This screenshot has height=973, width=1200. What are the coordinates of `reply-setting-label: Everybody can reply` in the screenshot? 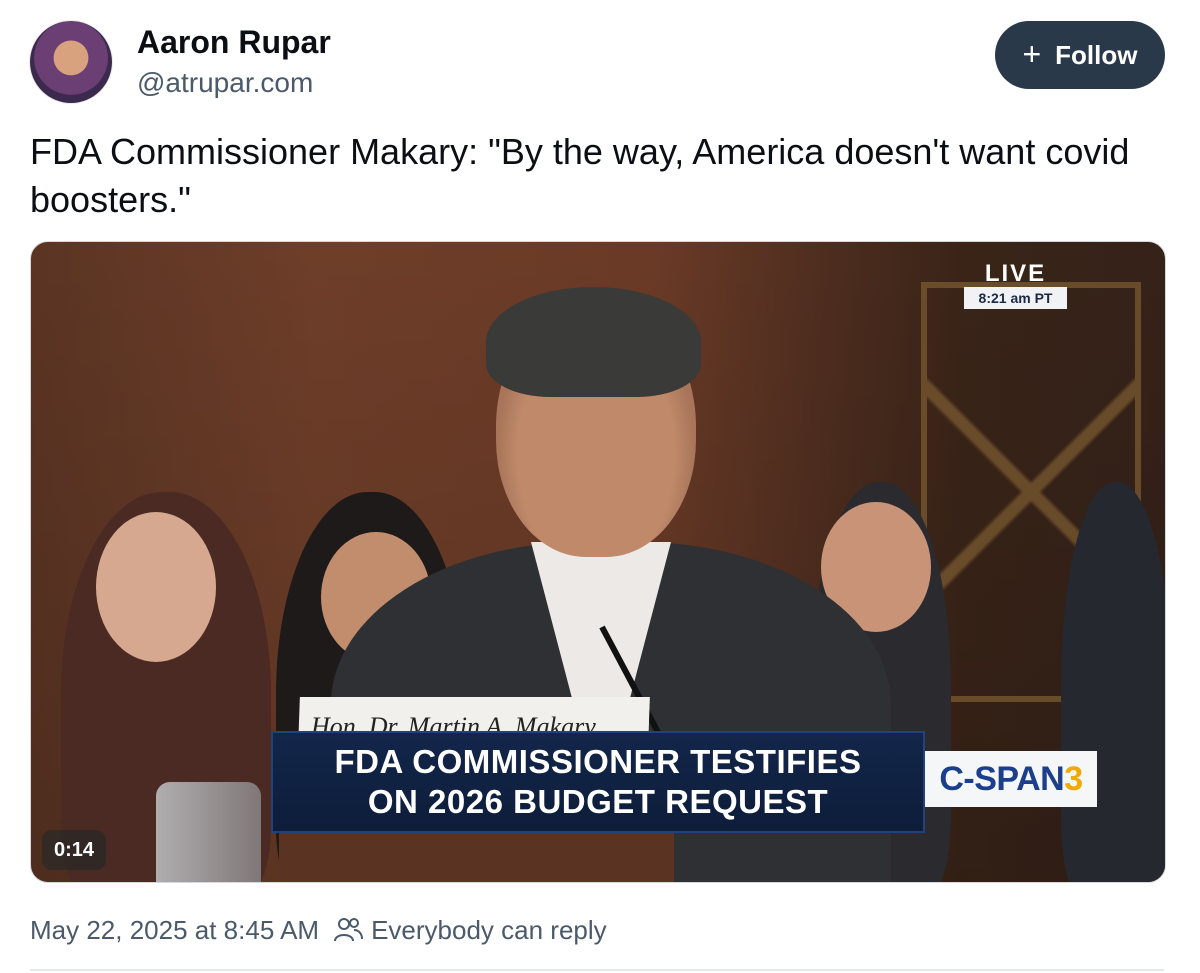 It's located at (489, 929).